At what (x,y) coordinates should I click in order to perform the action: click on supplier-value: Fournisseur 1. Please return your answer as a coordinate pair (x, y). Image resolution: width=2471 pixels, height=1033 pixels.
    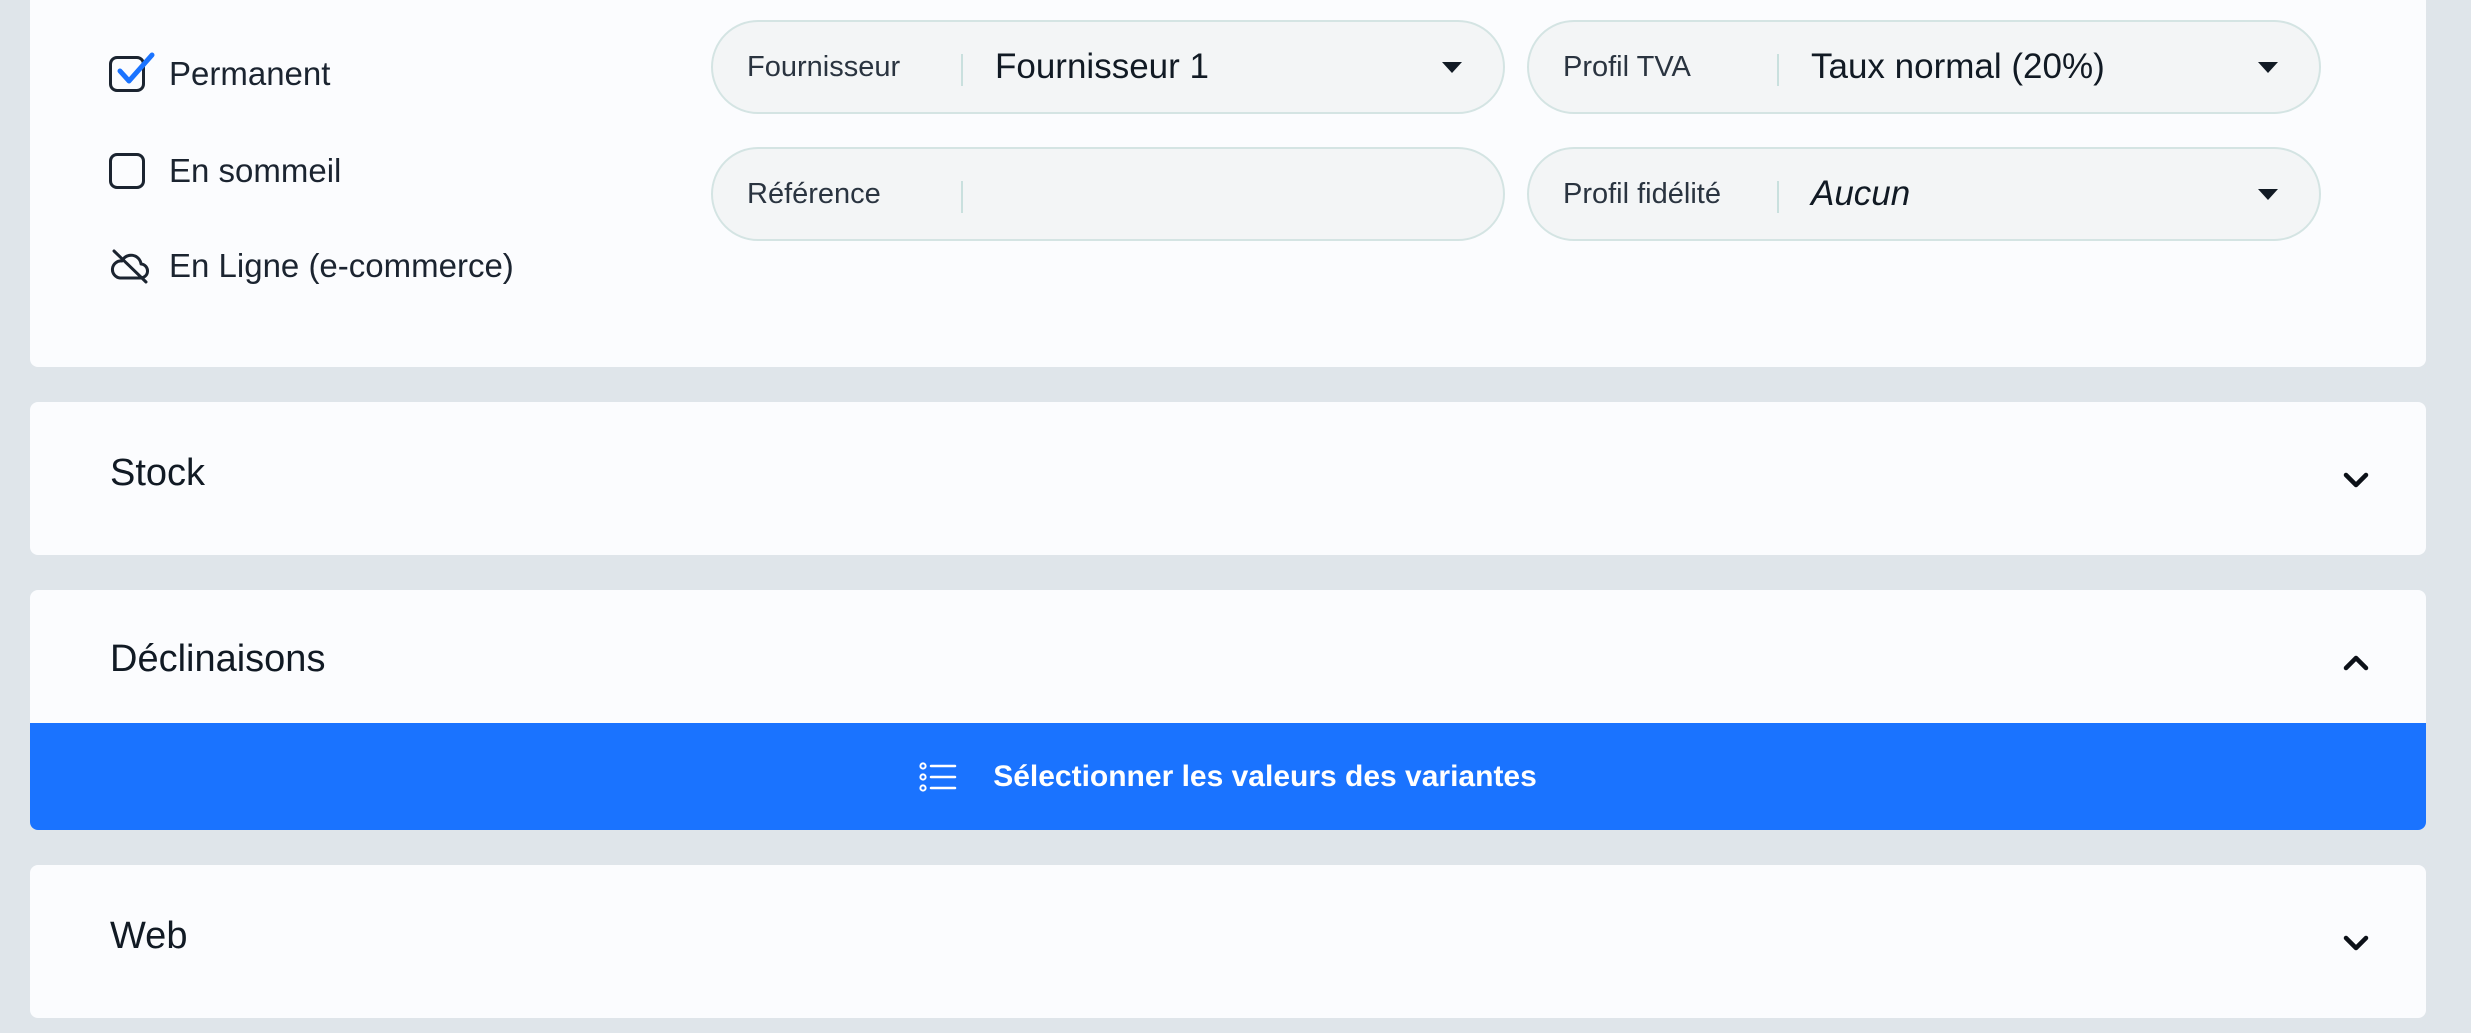
    Looking at the image, I should click on (1102, 66).